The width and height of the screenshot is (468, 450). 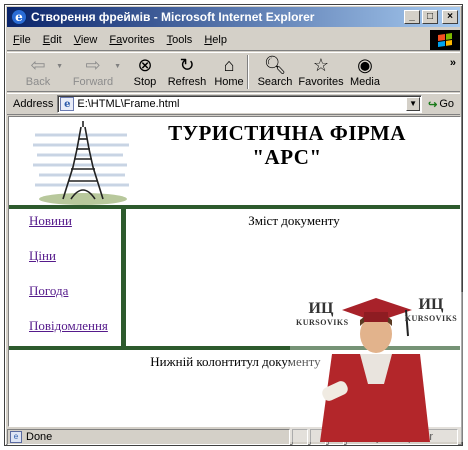 I want to click on stop-icon: ⊗, so click(x=145, y=65).